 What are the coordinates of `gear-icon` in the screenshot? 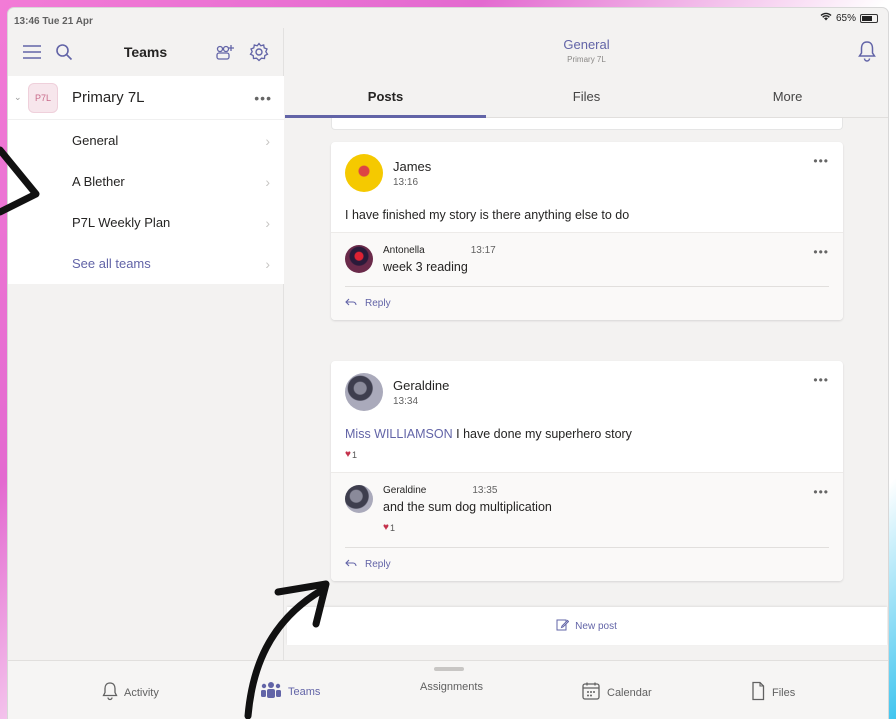 It's located at (259, 52).